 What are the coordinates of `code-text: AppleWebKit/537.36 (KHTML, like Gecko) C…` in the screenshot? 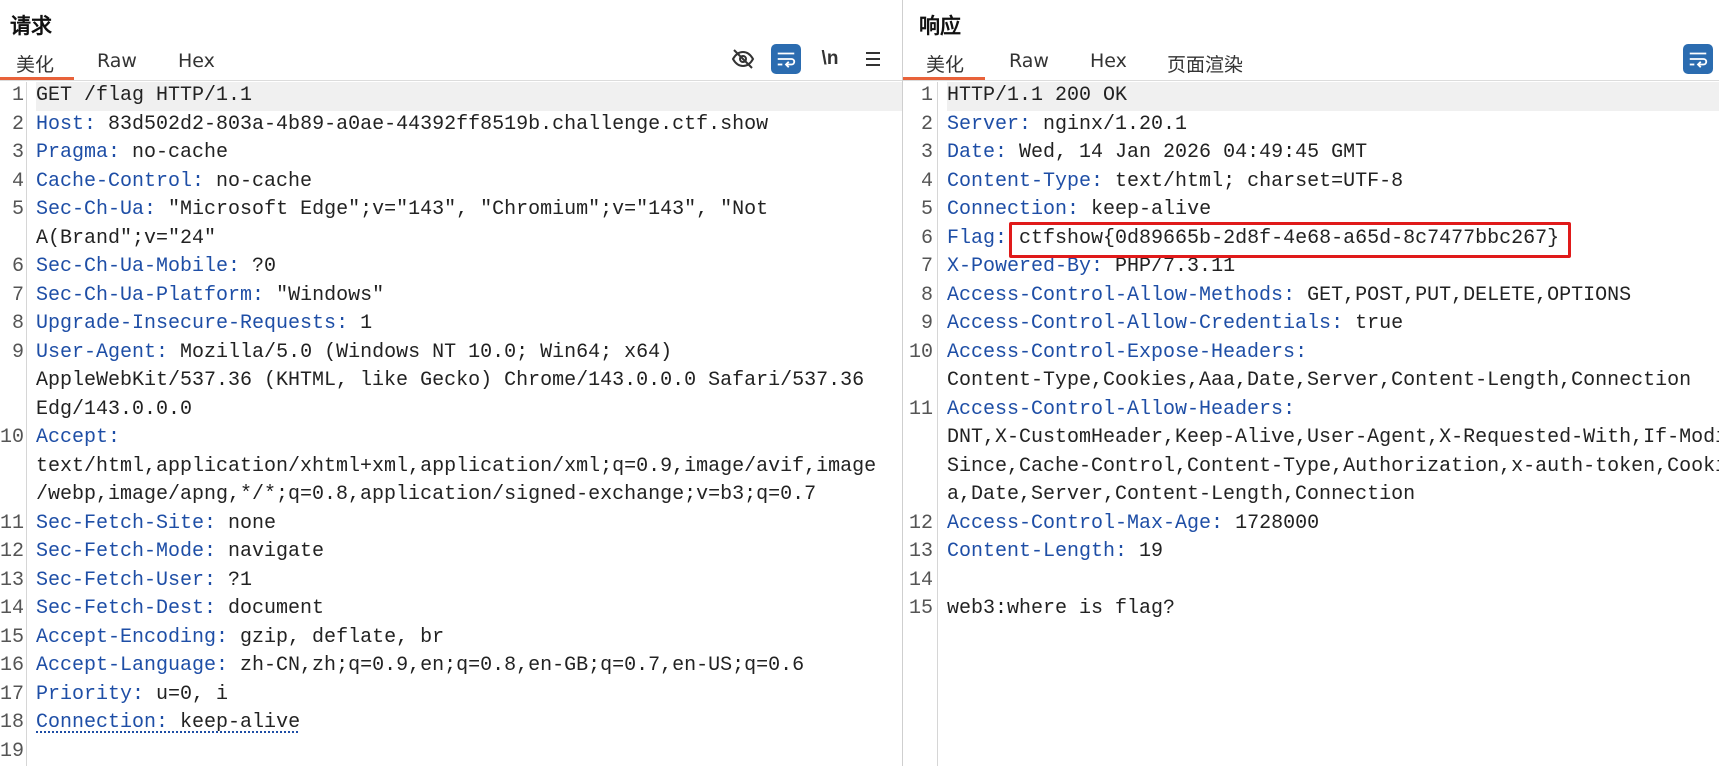 It's located at (450, 380).